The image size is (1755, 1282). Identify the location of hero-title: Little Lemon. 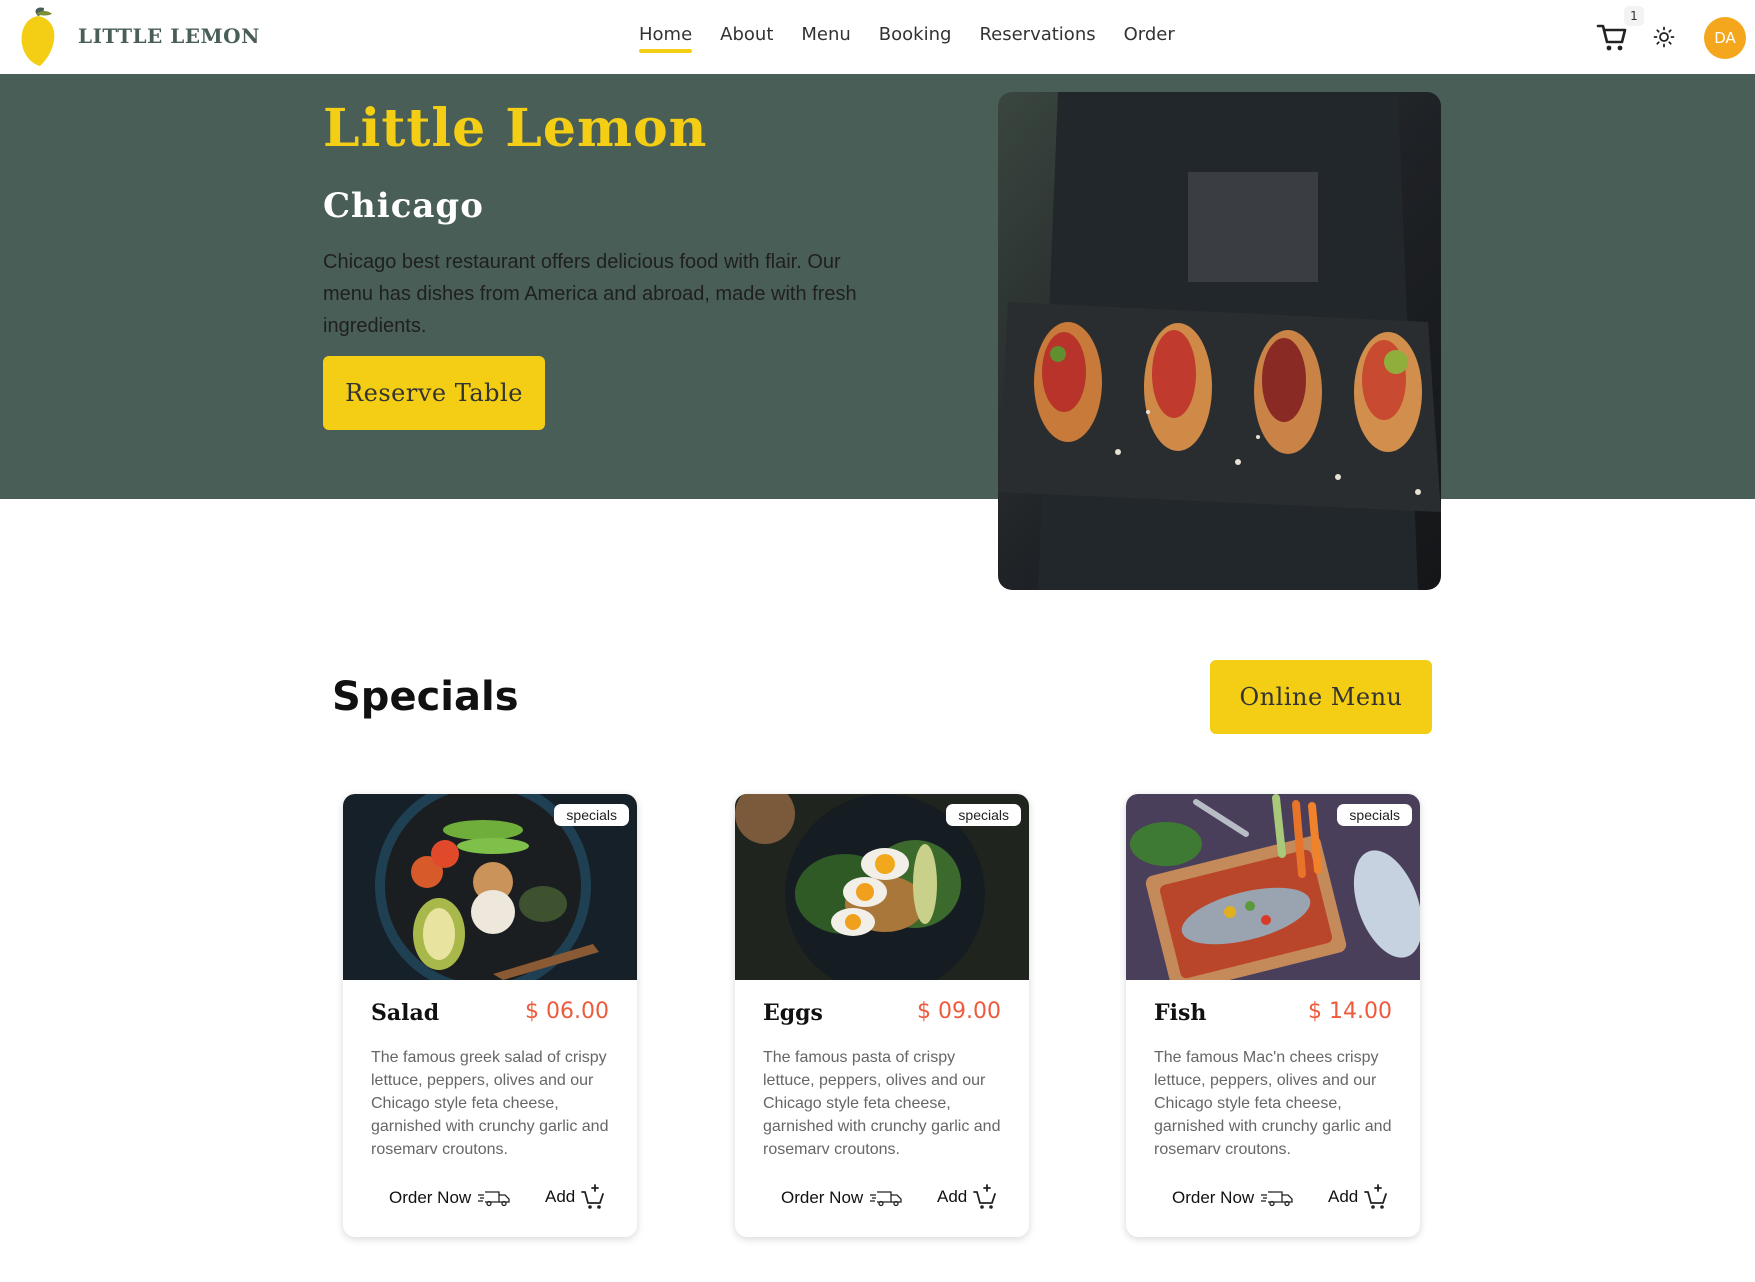
(515, 128).